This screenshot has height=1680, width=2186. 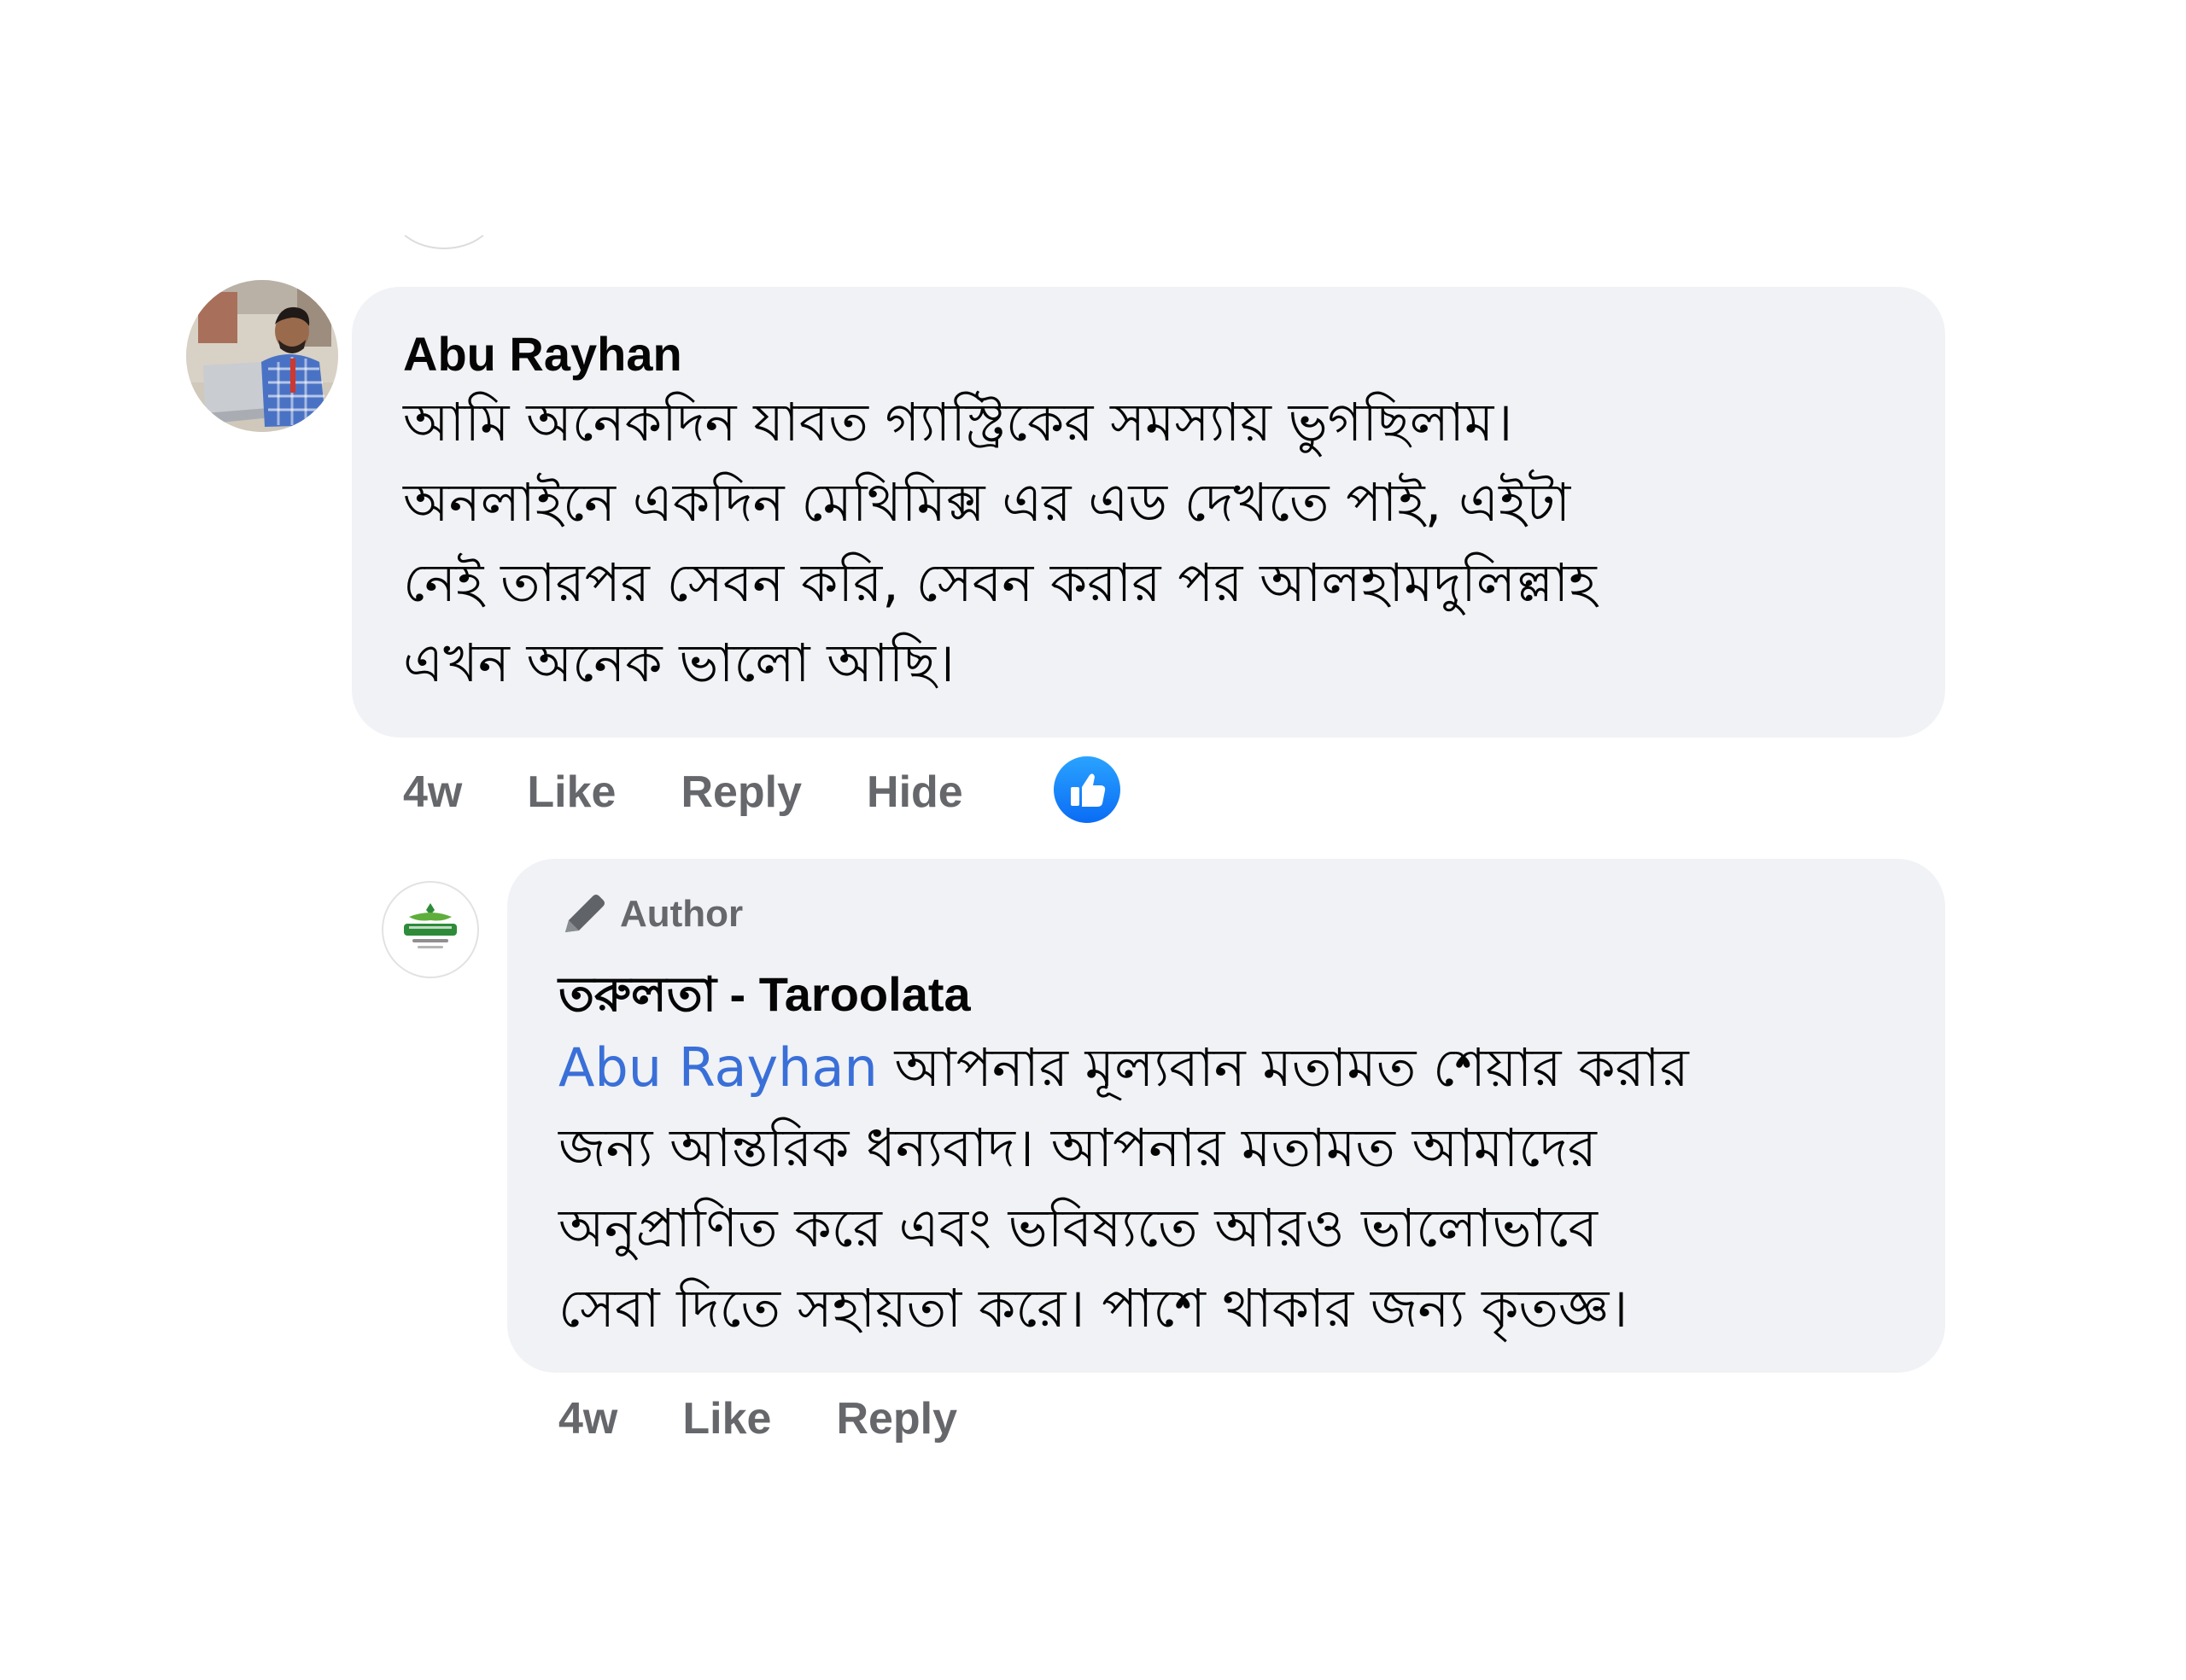 I want to click on avatar, so click(x=262, y=356).